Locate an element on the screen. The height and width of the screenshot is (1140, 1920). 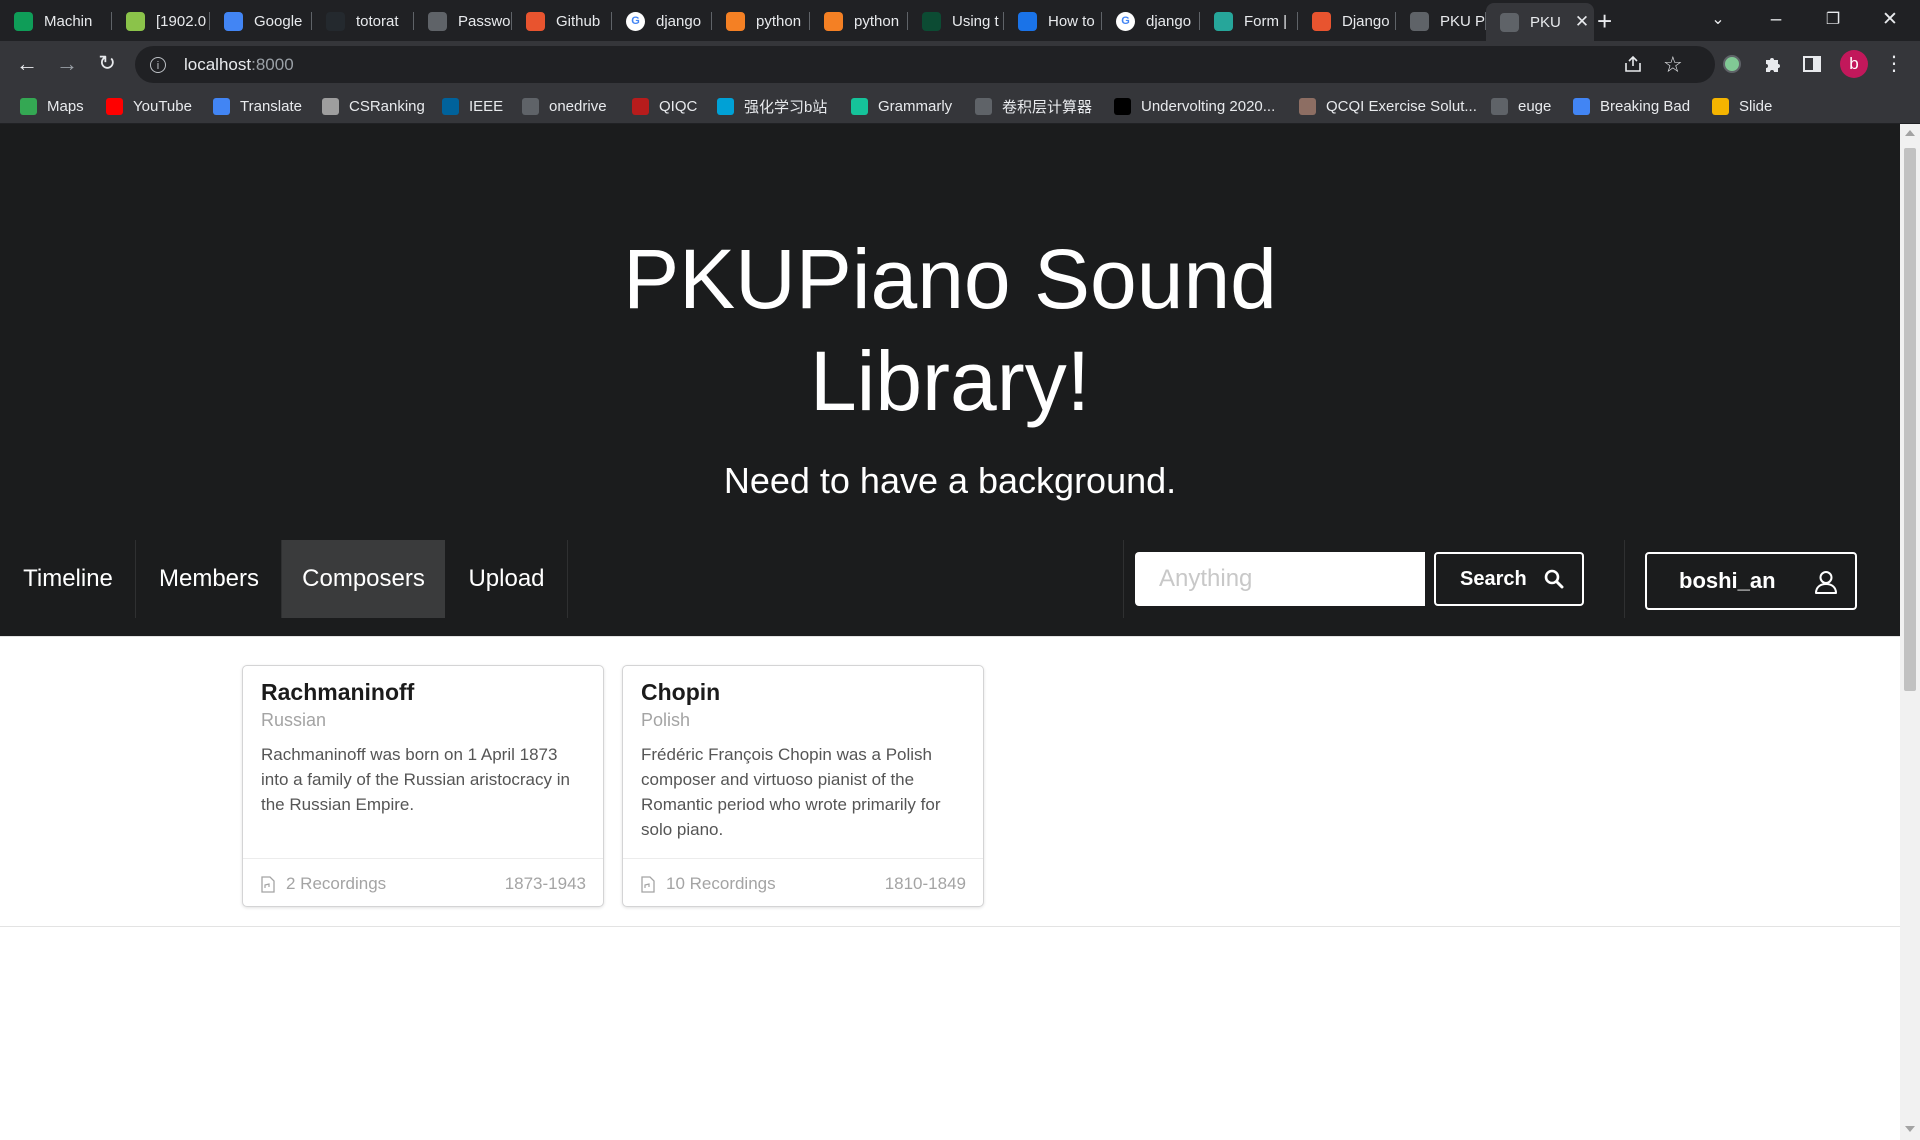
browser-tab: totorat is located at coordinates (363, 21).